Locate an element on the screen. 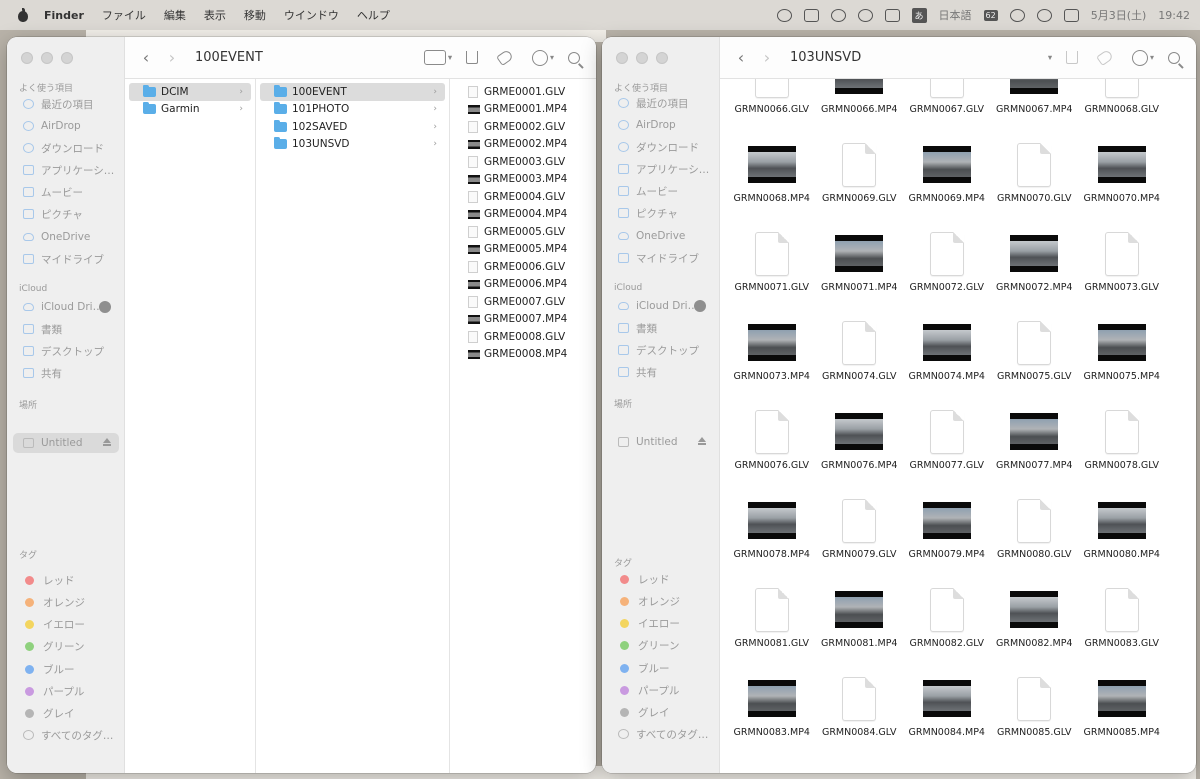  file-item: GRMN0074.MP4 is located at coordinates (947, 343).